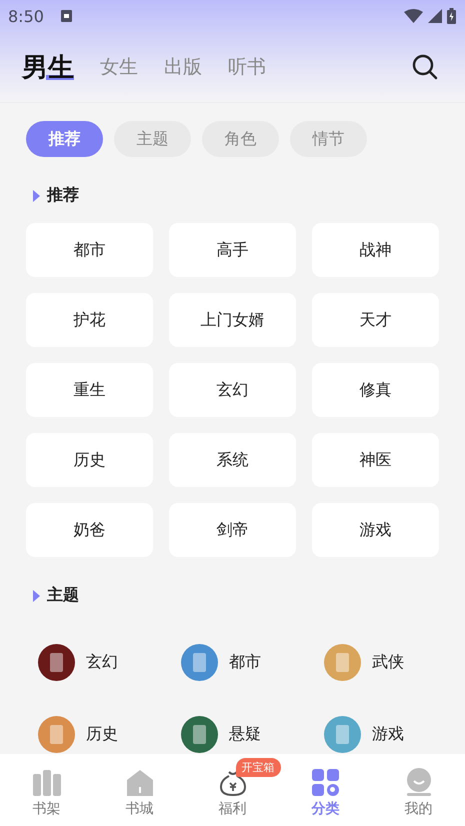 The height and width of the screenshot is (826, 465). Describe the element at coordinates (89, 250) in the screenshot. I see `tag-button: 都市` at that location.